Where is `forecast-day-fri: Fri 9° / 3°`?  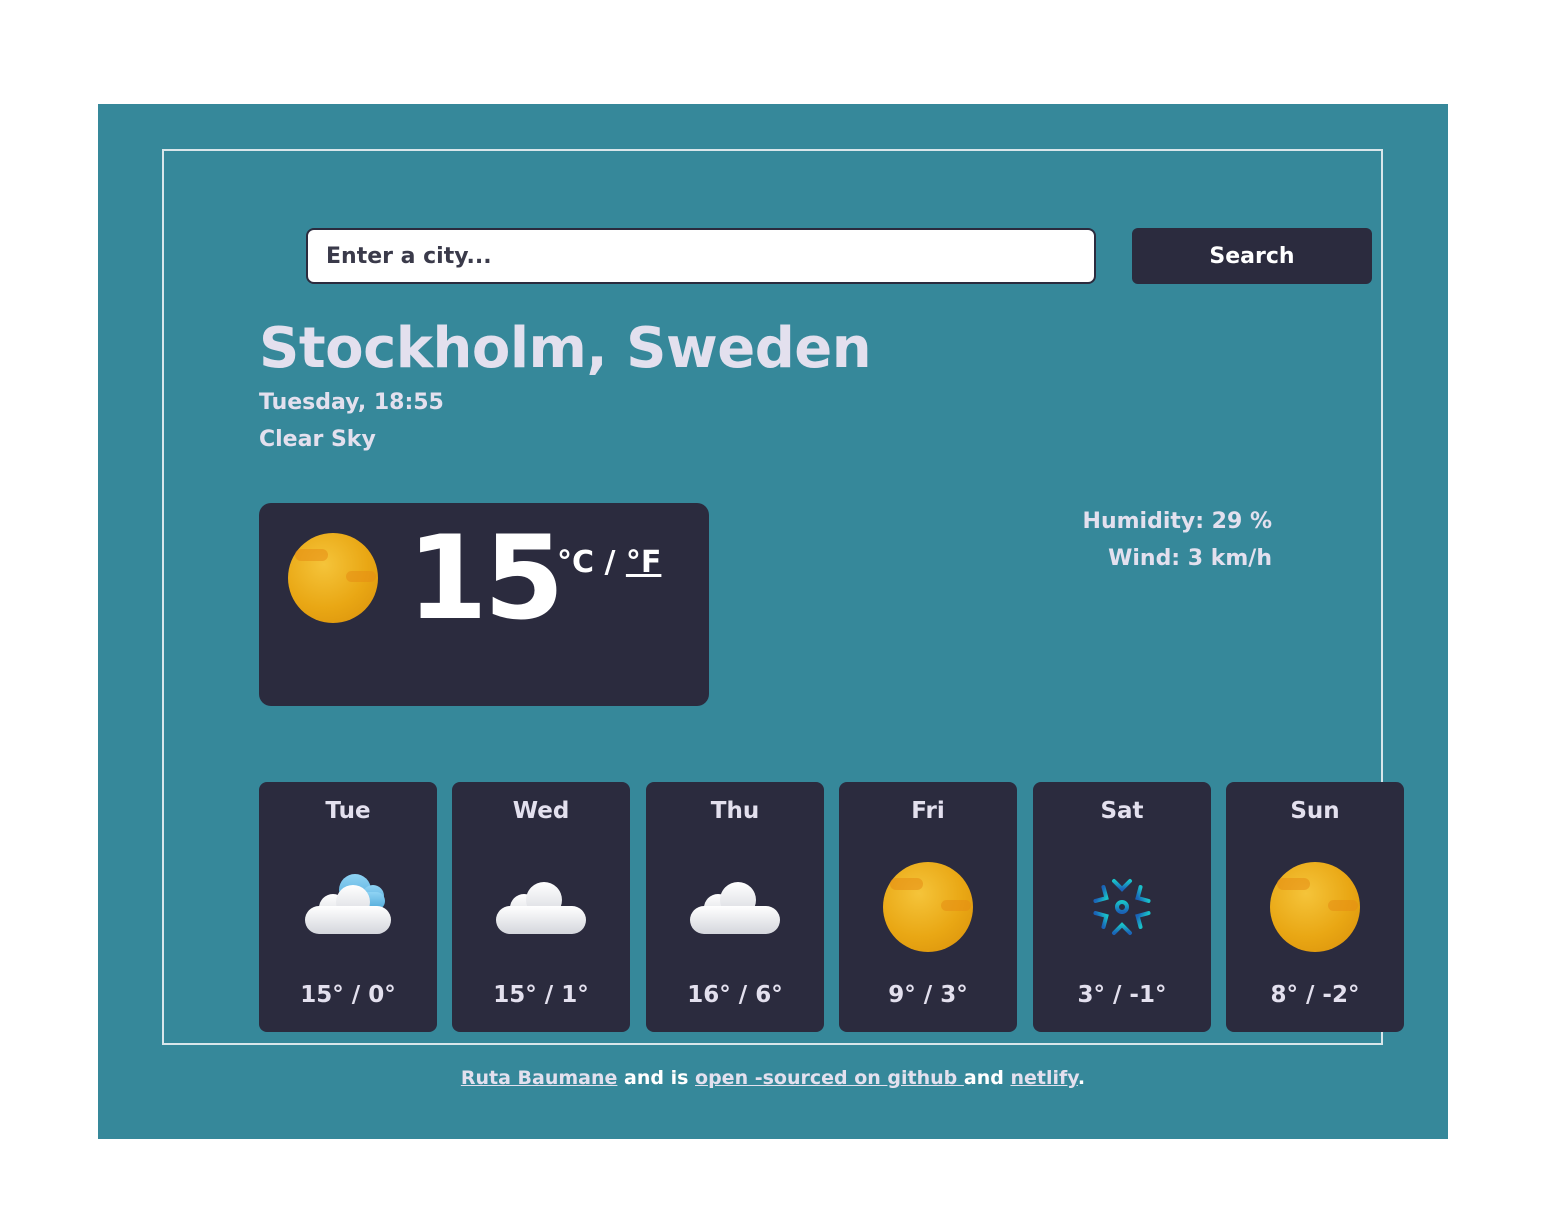 forecast-day-fri: Fri 9° / 3° is located at coordinates (928, 907).